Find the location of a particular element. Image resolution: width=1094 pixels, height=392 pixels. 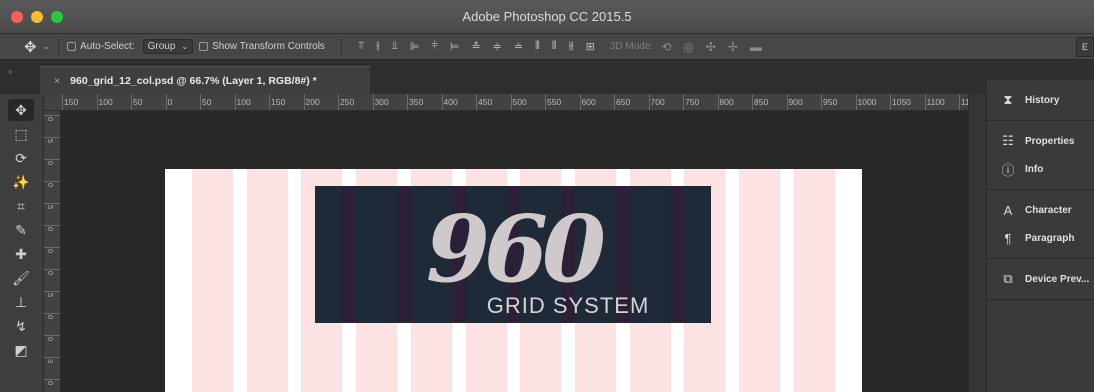

vertical-ruler: 0 5 0 0 5 0 0 0 5 0 0 3 0 is located at coordinates (52, 251).